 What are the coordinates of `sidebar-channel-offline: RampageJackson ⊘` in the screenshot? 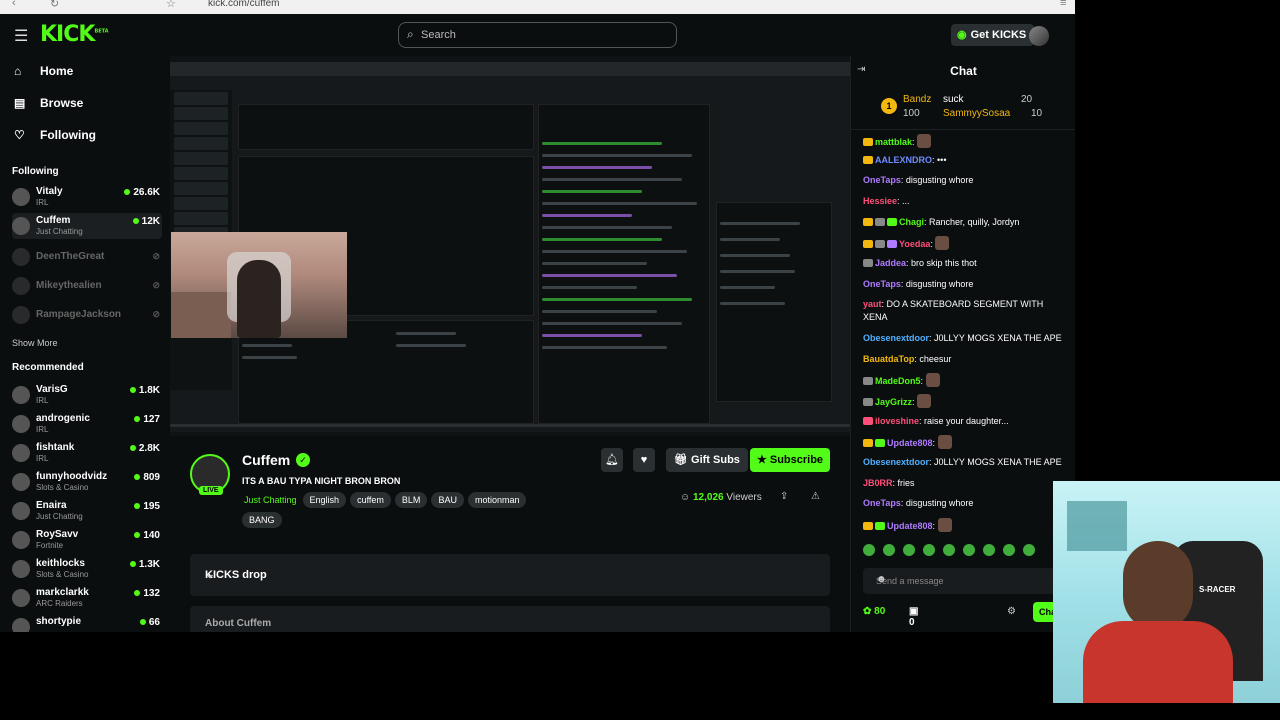 It's located at (87, 315).